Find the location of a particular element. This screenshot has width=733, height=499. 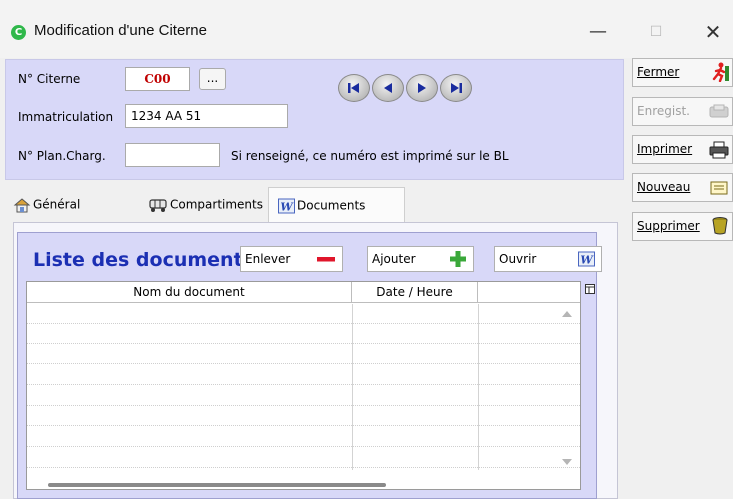

tab-documents: W Documents is located at coordinates (336, 205).